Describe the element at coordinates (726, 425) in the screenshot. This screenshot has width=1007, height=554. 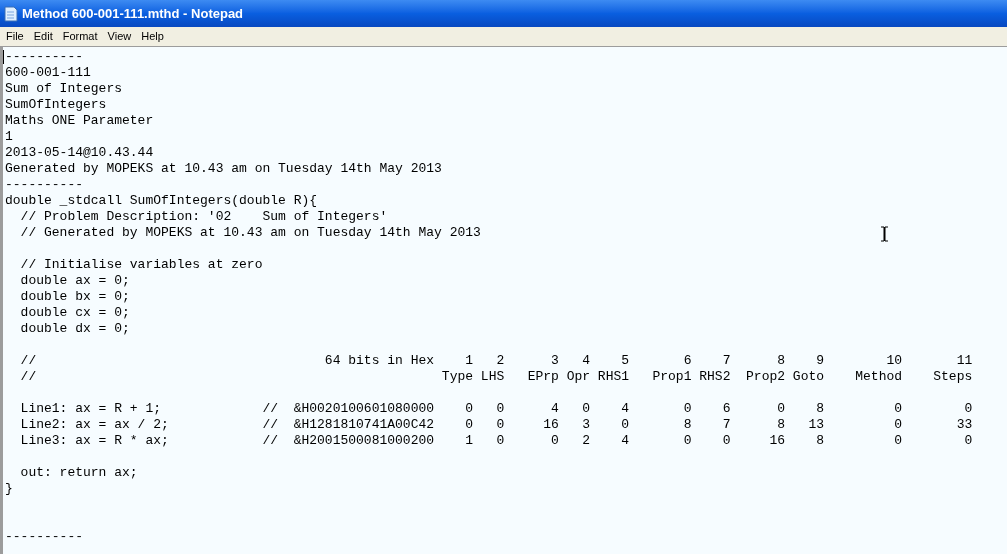
I see `table-value: 7` at that location.